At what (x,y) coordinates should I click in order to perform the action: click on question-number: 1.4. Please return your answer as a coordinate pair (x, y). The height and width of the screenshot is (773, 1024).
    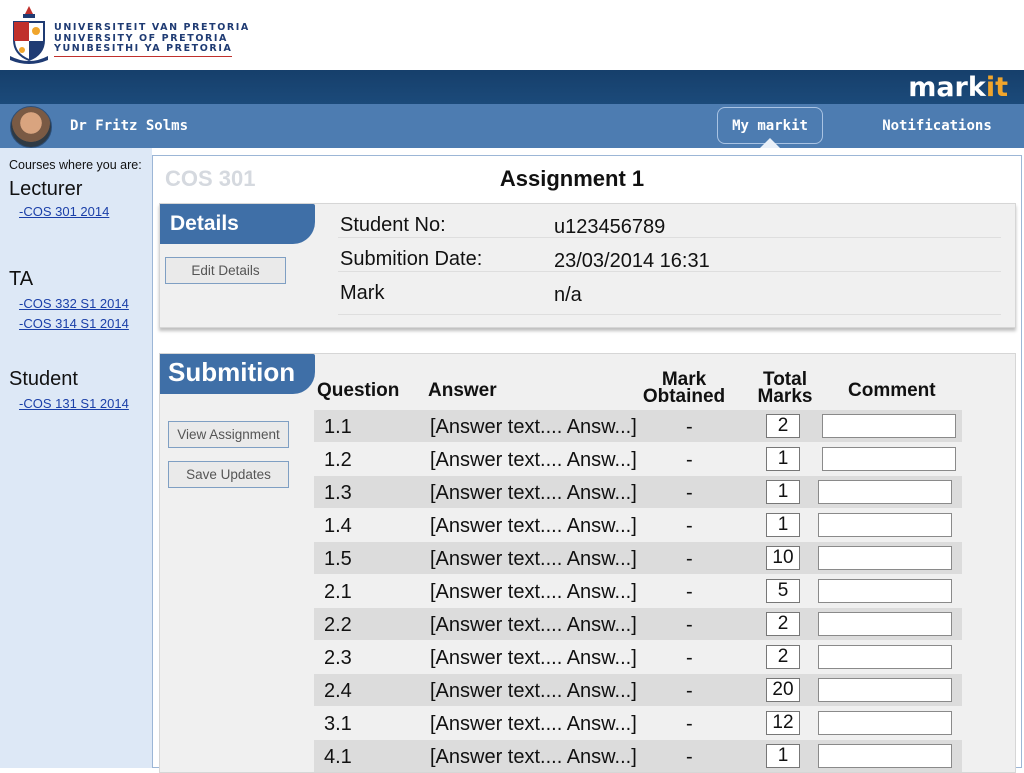
    Looking at the image, I should click on (338, 526).